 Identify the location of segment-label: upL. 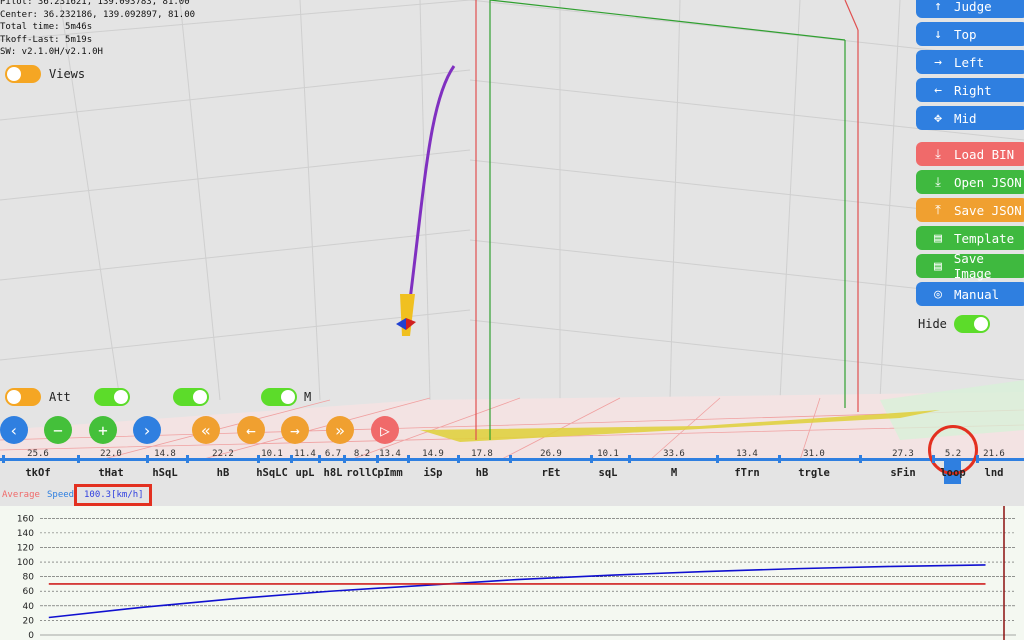
(305, 473).